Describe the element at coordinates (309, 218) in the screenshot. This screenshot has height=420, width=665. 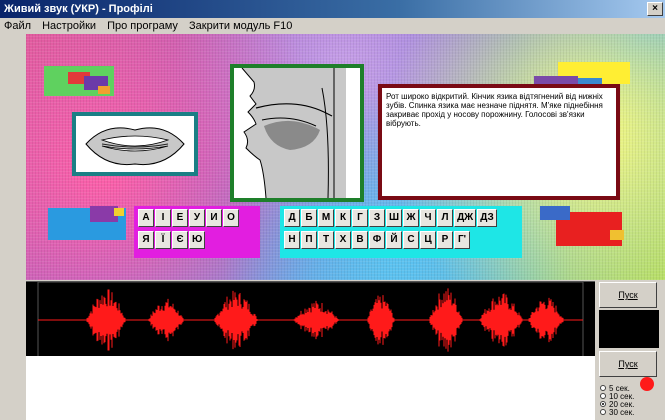
I see `key-b: Б` at that location.